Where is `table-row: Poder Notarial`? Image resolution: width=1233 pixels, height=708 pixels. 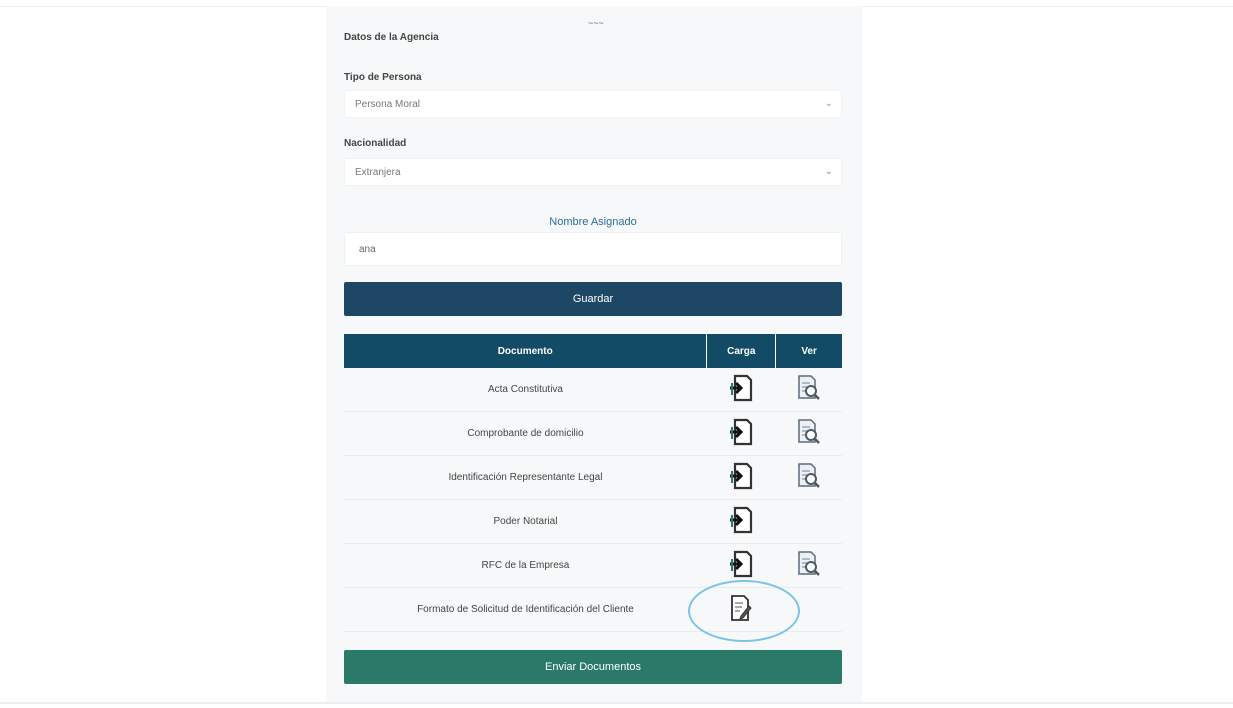
table-row: Poder Notarial is located at coordinates (593, 521).